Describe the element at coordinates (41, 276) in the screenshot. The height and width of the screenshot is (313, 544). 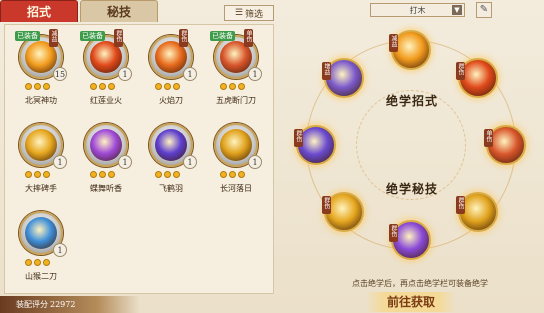
I see `skill-name: 山猴二刀` at that location.